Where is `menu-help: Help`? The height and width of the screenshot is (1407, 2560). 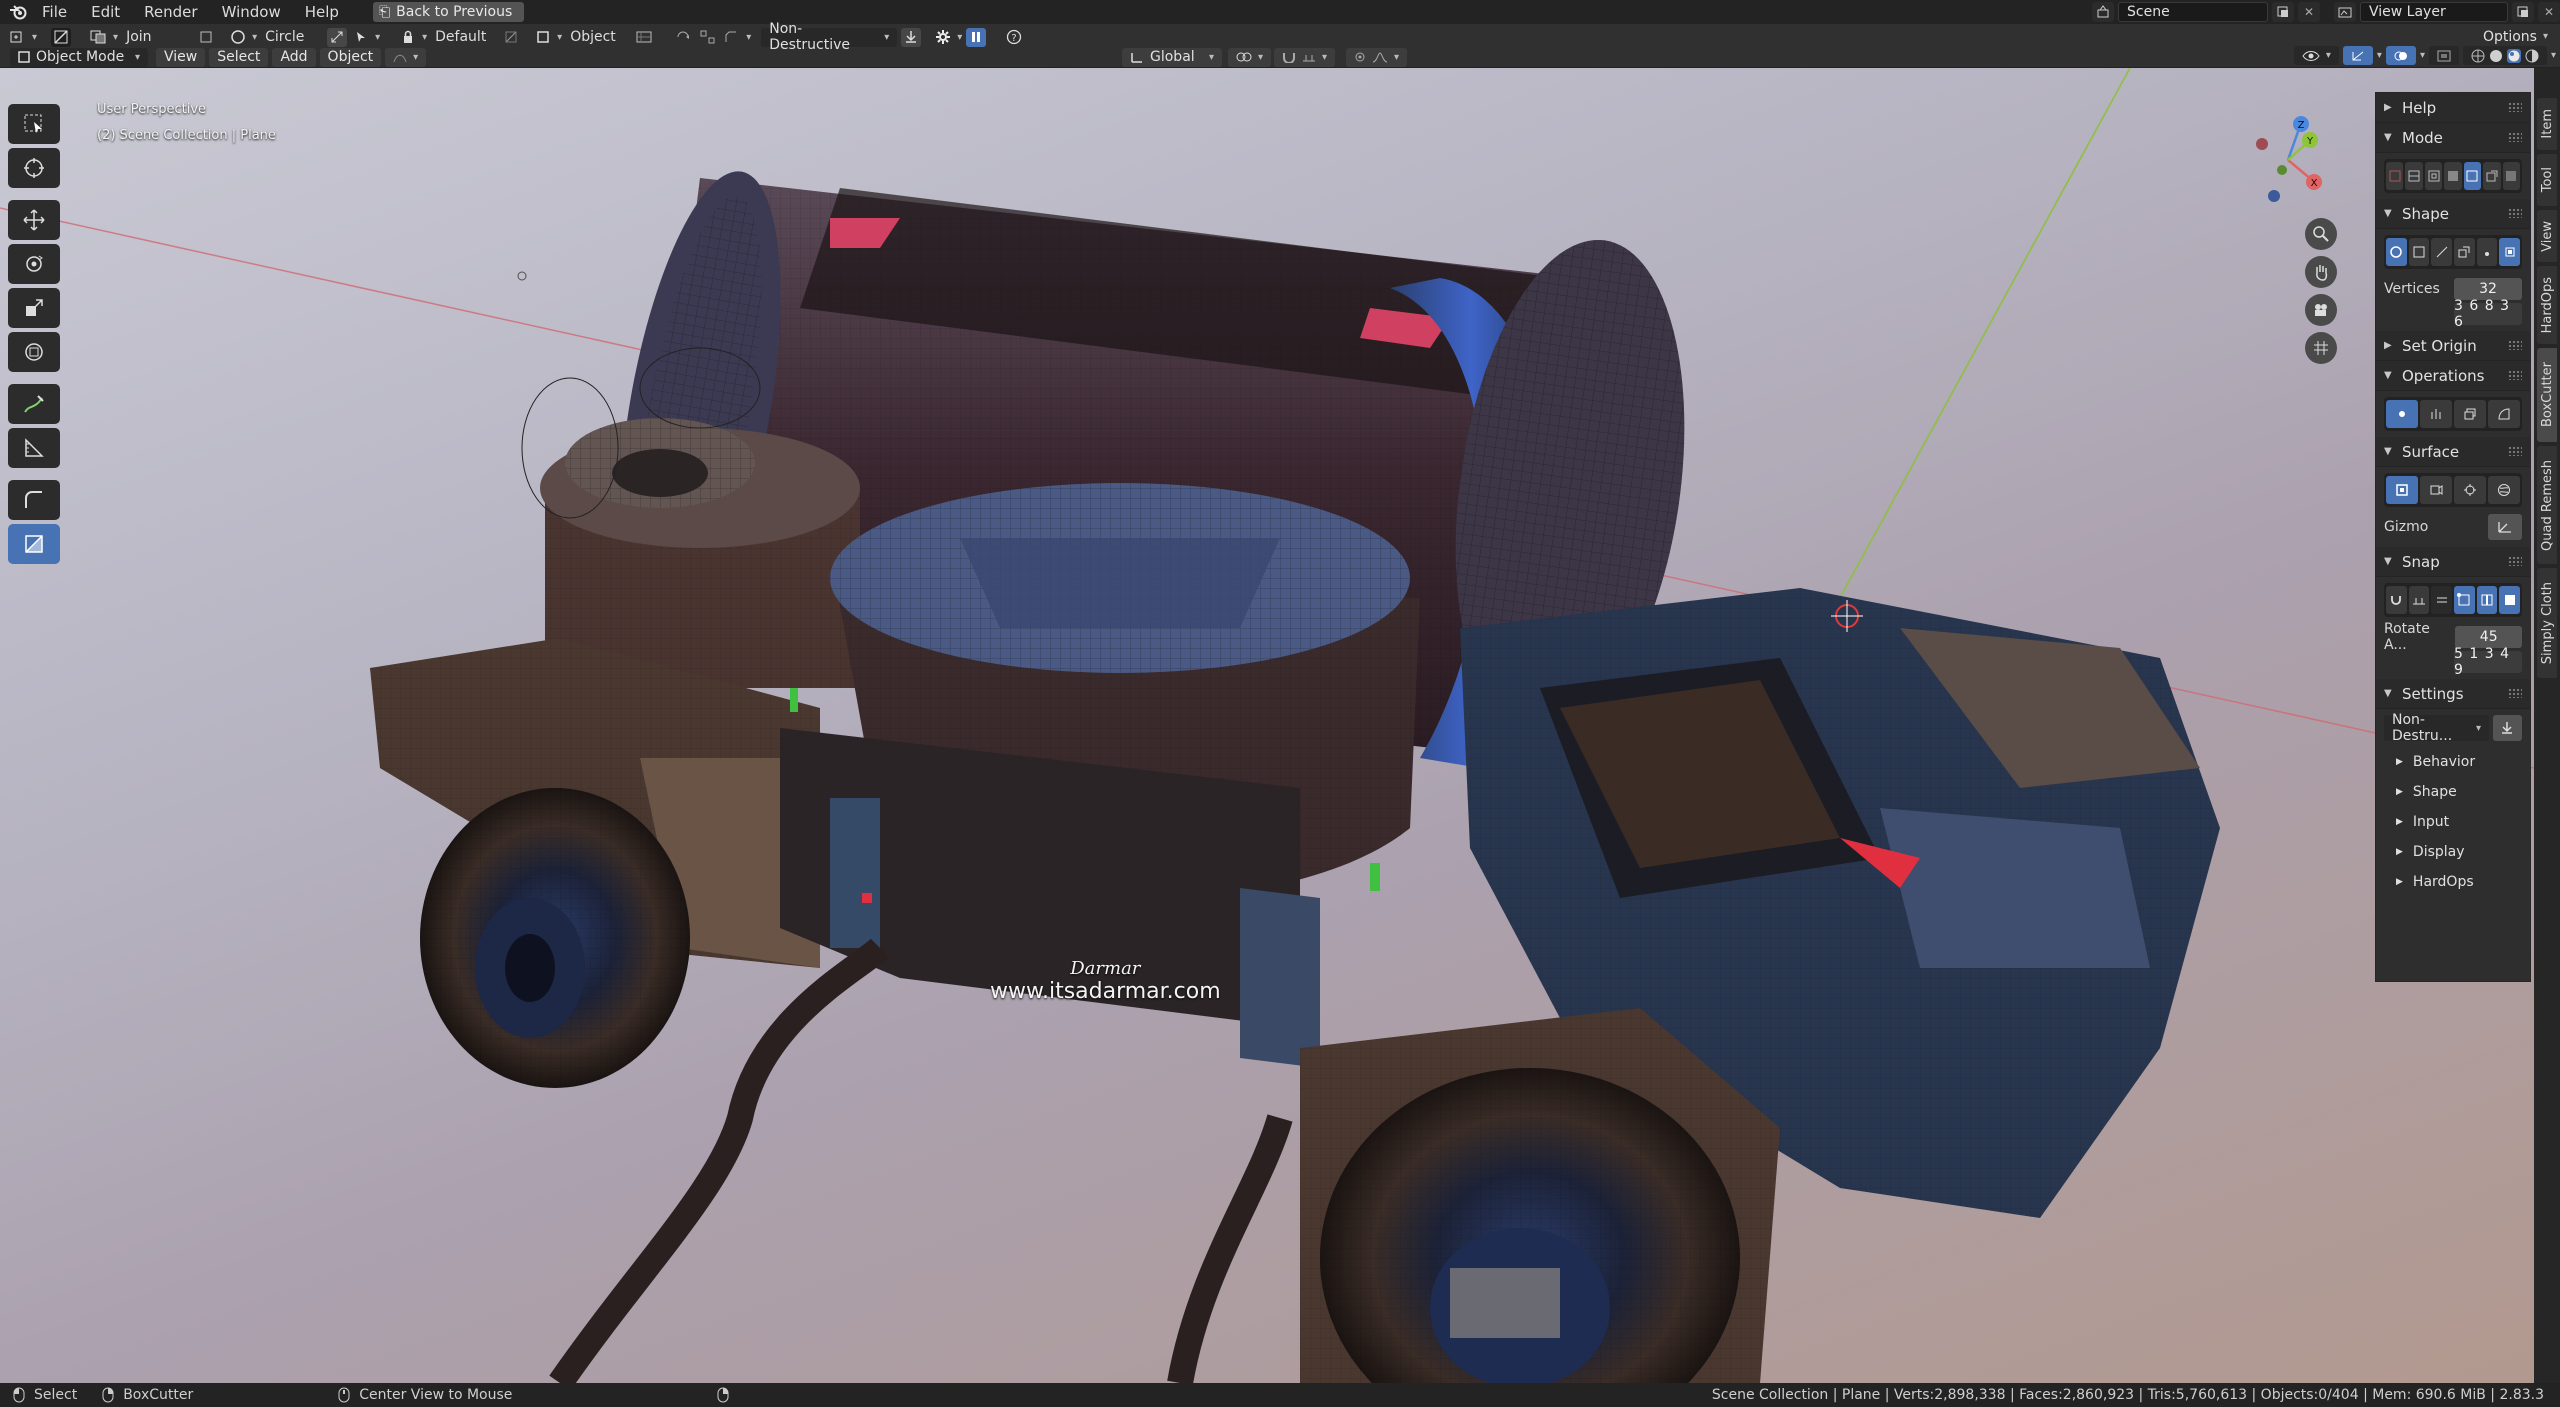
menu-help: Help is located at coordinates (322, 12).